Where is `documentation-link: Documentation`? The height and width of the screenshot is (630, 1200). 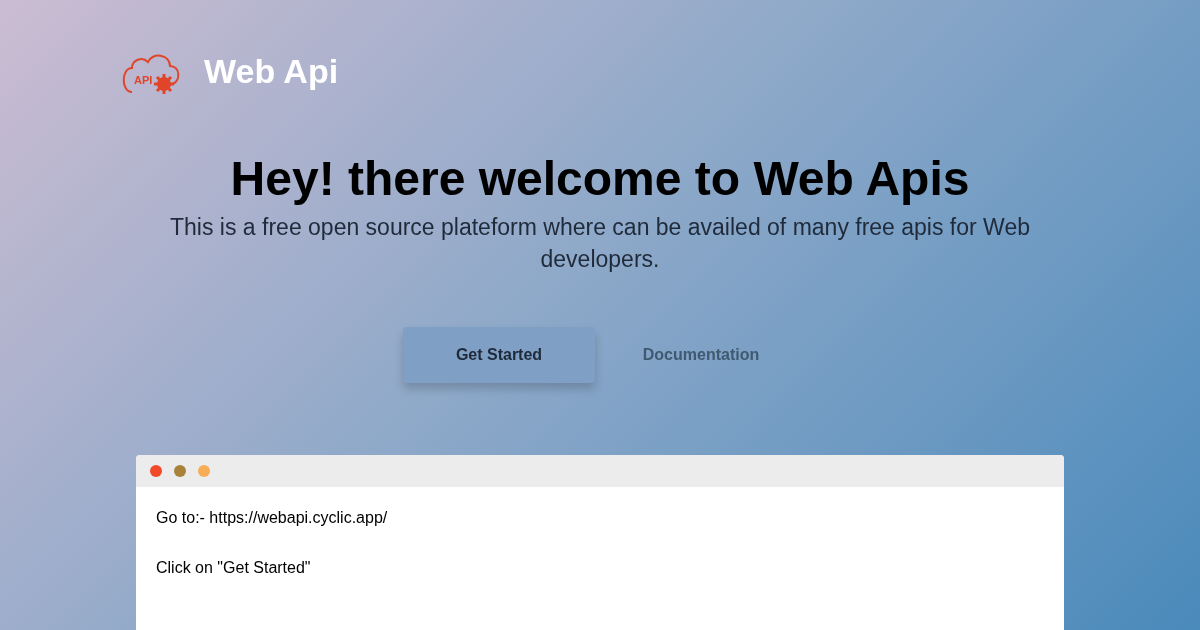 documentation-link: Documentation is located at coordinates (701, 355).